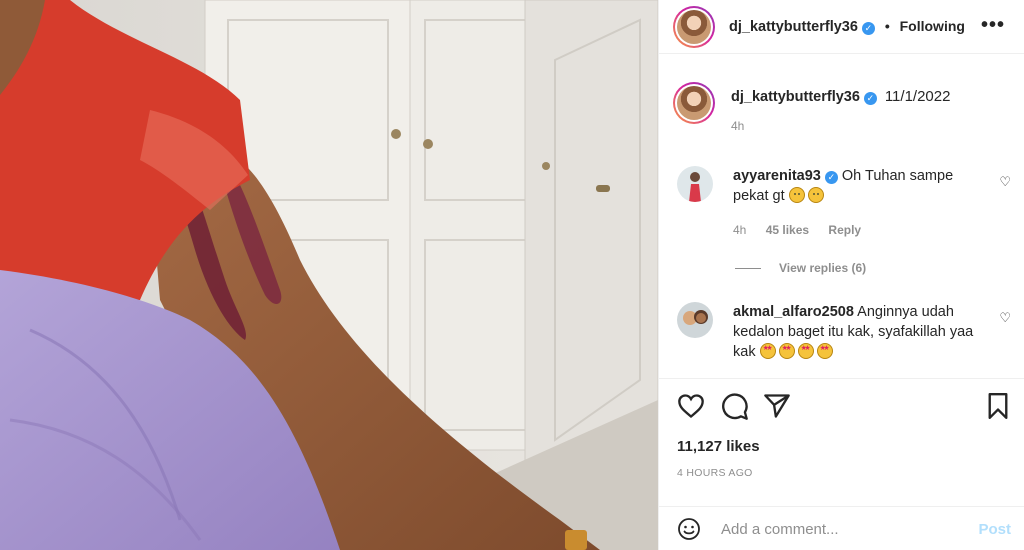 This screenshot has width=1024, height=550. Describe the element at coordinates (718, 446) in the screenshot. I see `likes-count: 11,127 likes` at that location.